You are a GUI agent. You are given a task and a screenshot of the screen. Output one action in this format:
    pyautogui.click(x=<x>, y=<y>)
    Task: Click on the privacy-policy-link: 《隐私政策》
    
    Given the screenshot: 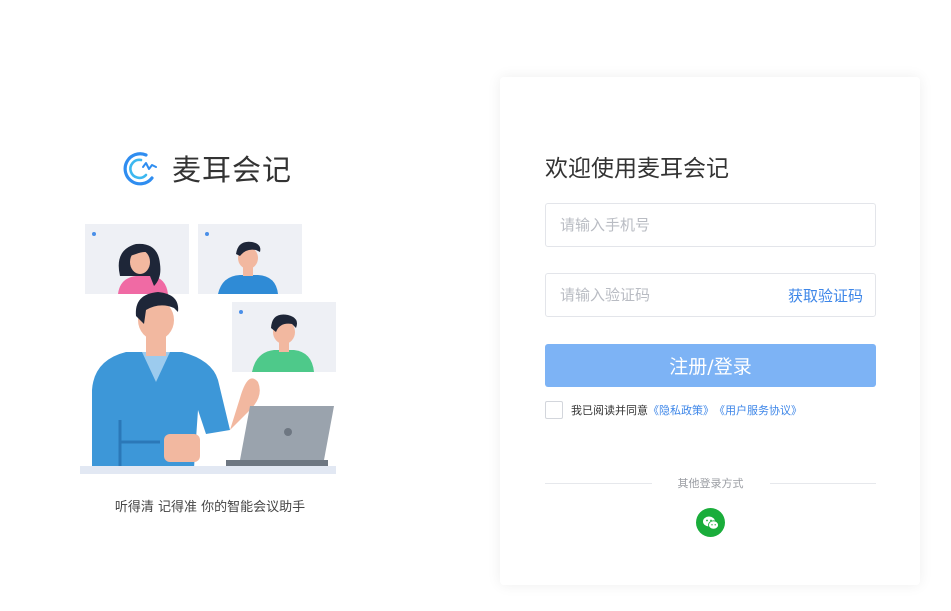 What is the action you would take?
    pyautogui.click(x=681, y=410)
    